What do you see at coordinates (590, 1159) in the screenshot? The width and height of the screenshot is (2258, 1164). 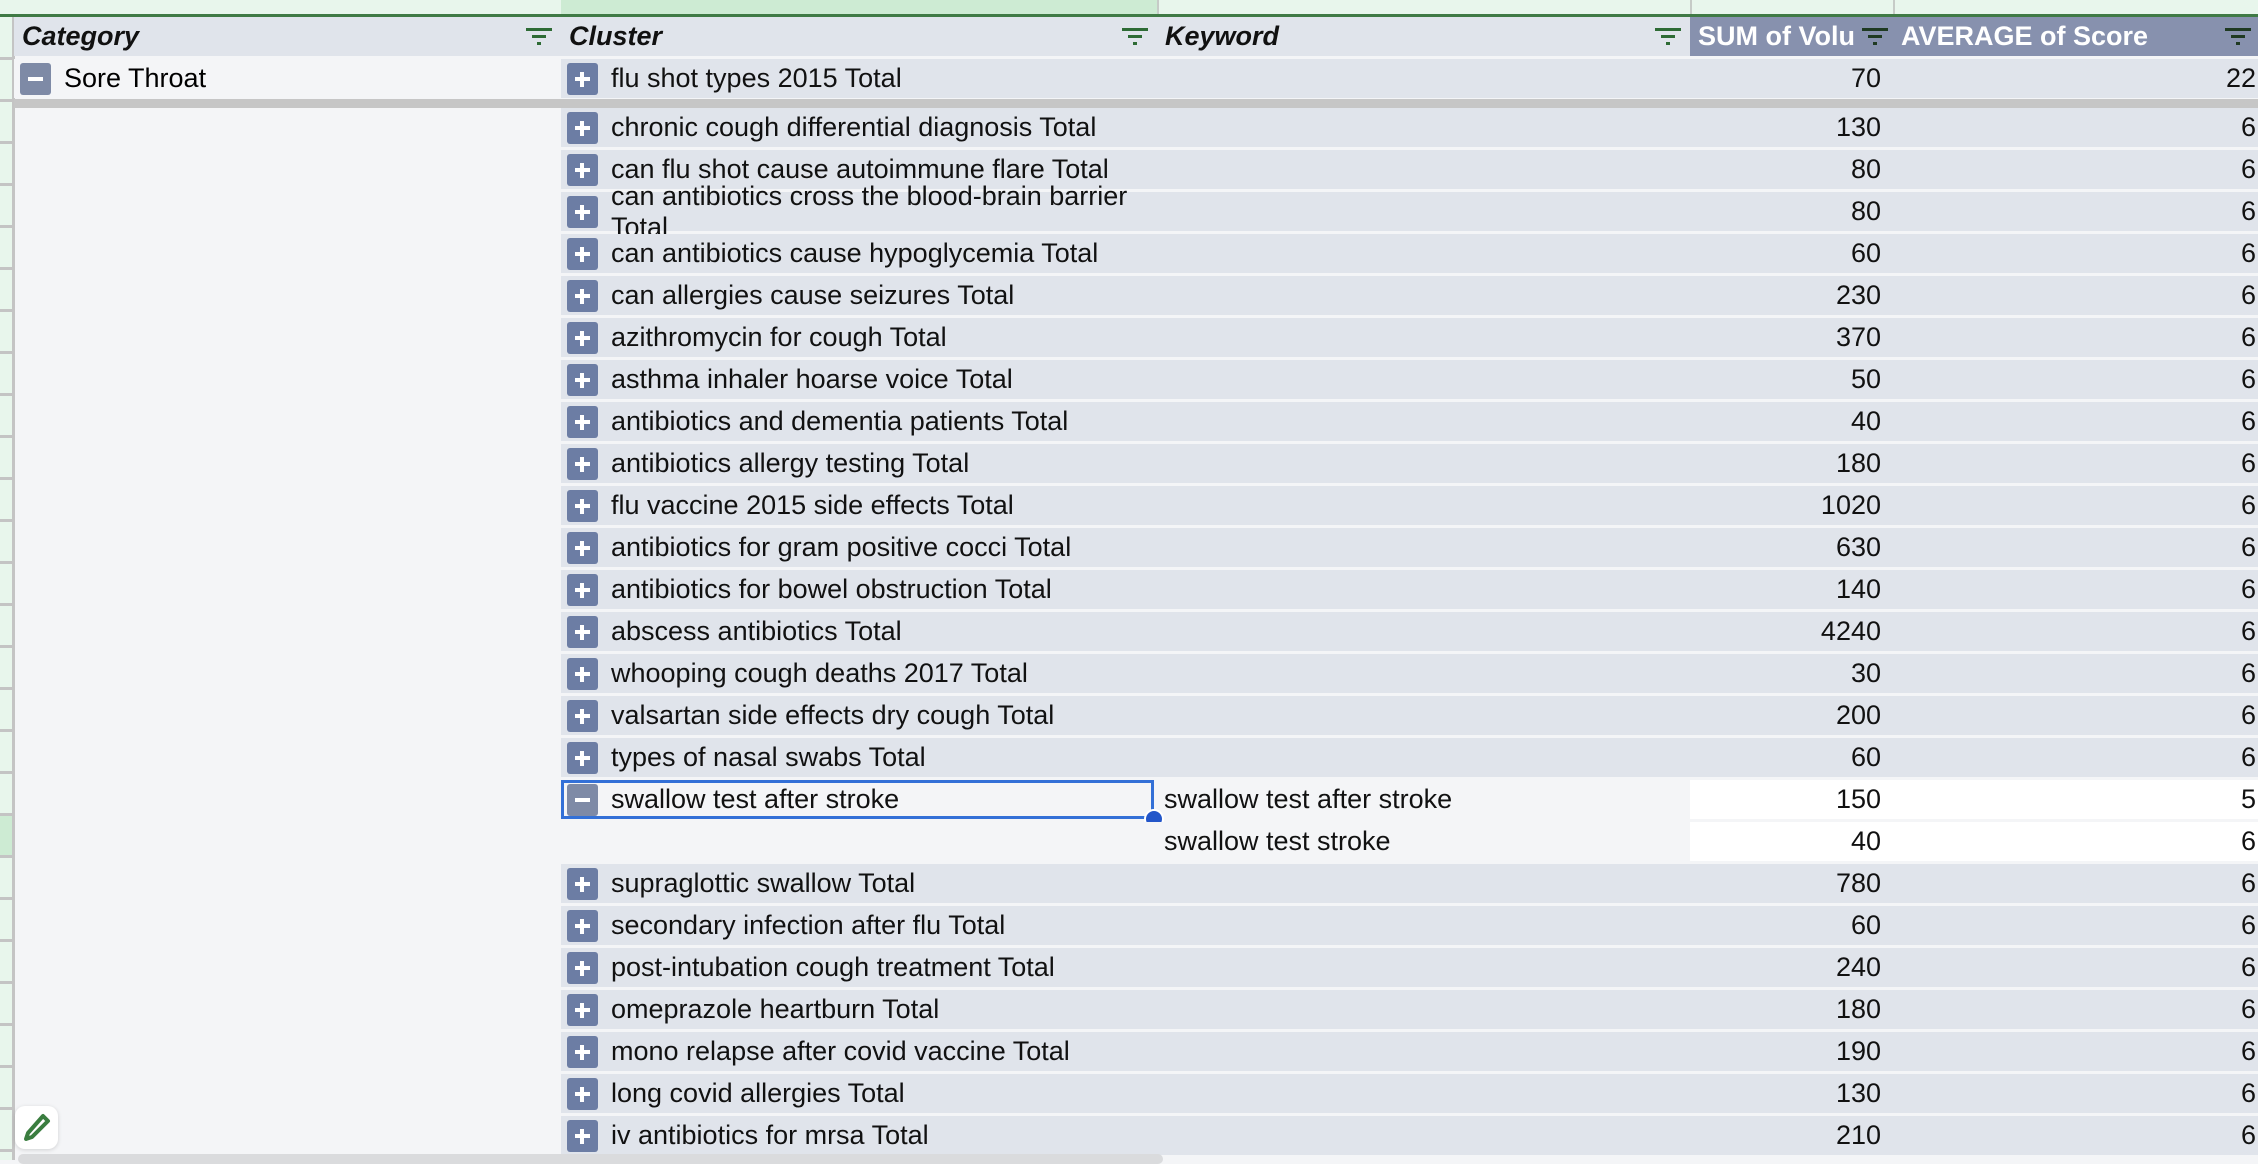 I see `horizontal-scrollbar` at bounding box center [590, 1159].